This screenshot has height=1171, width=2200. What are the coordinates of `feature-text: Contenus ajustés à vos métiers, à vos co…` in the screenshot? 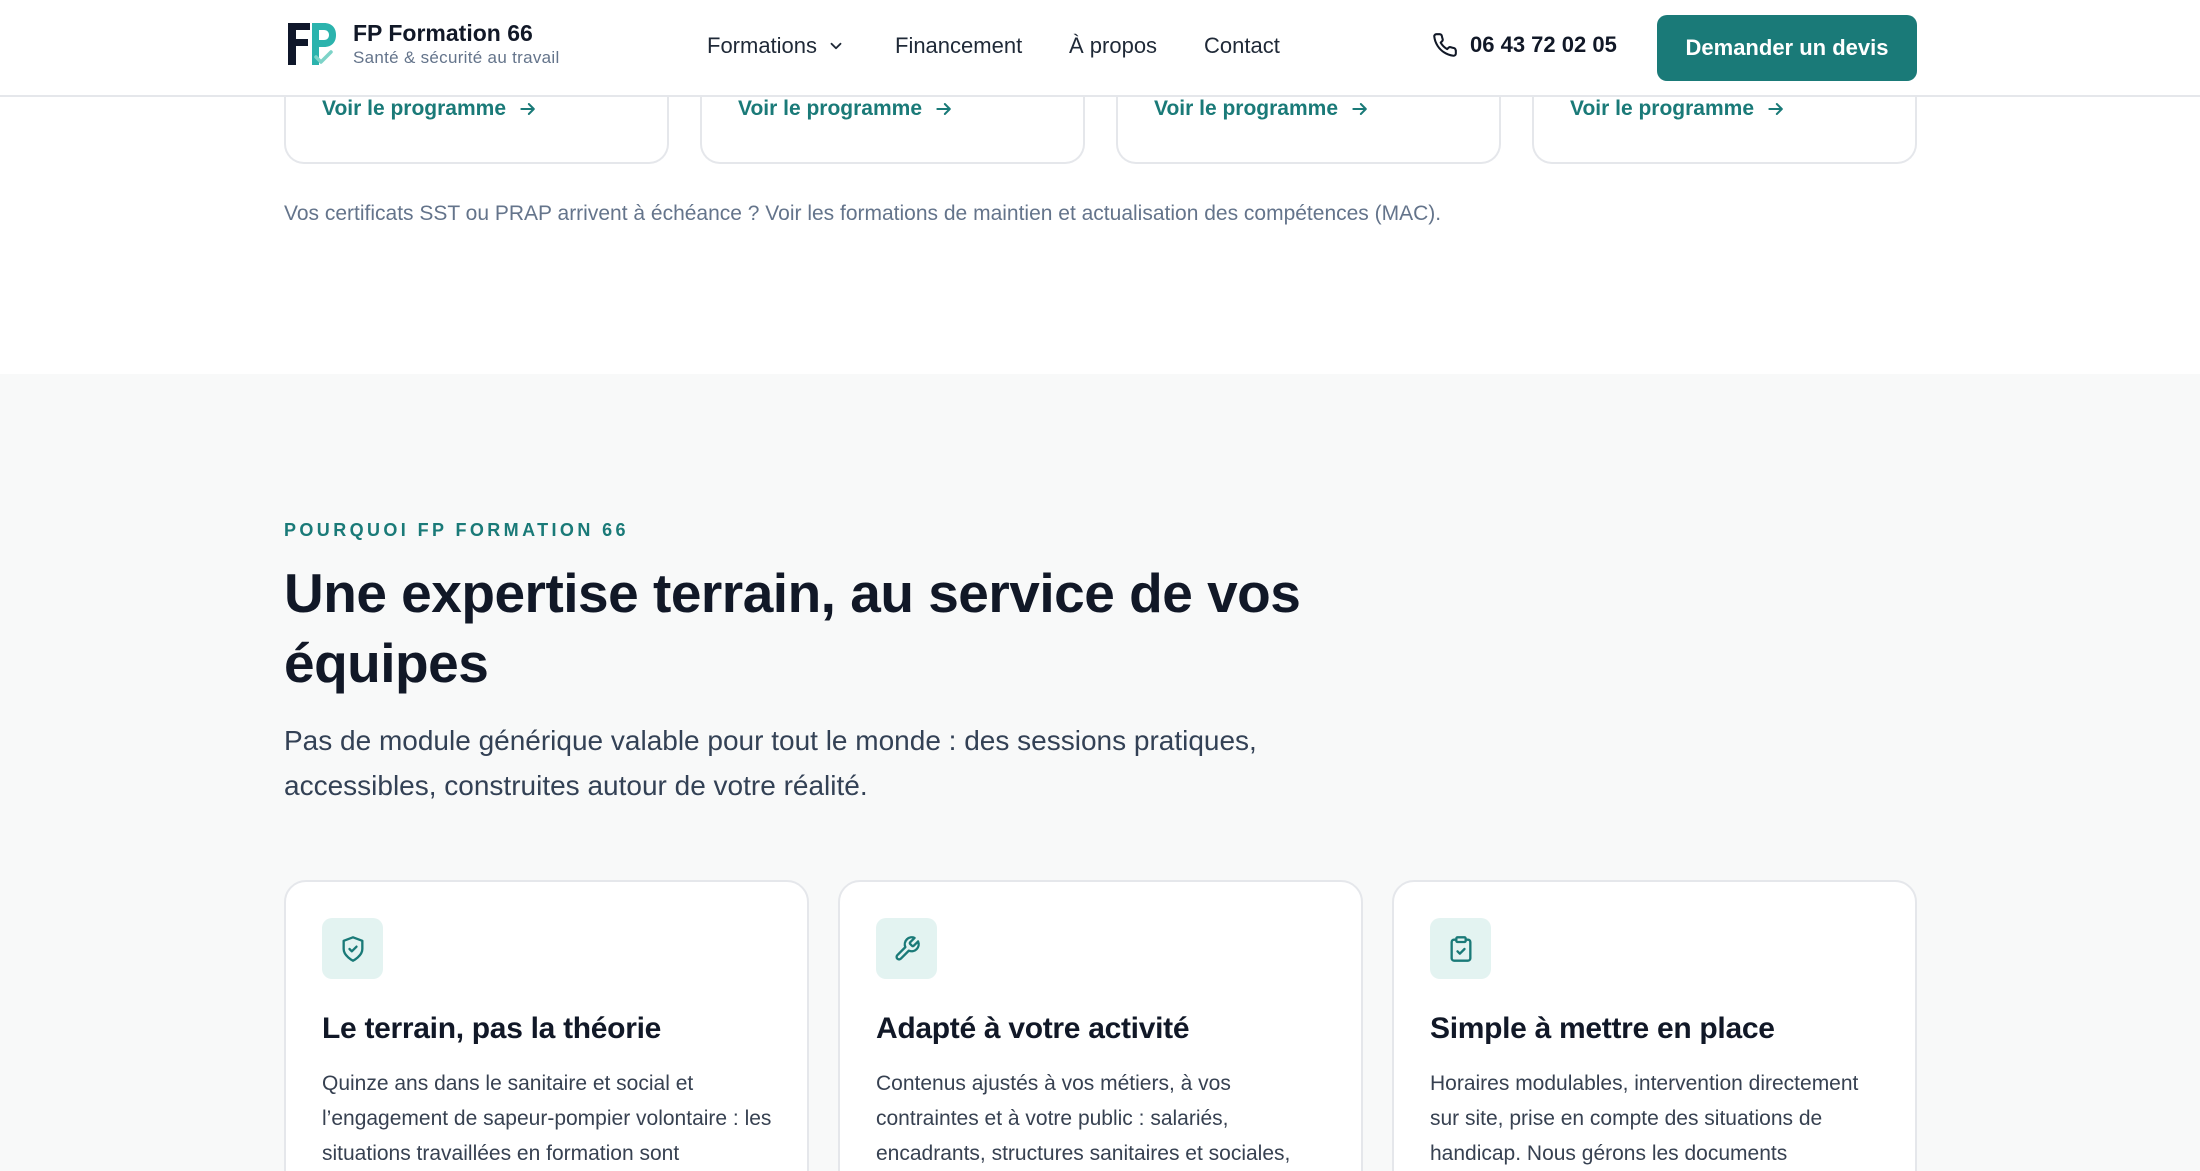 It's located at (1083, 1118).